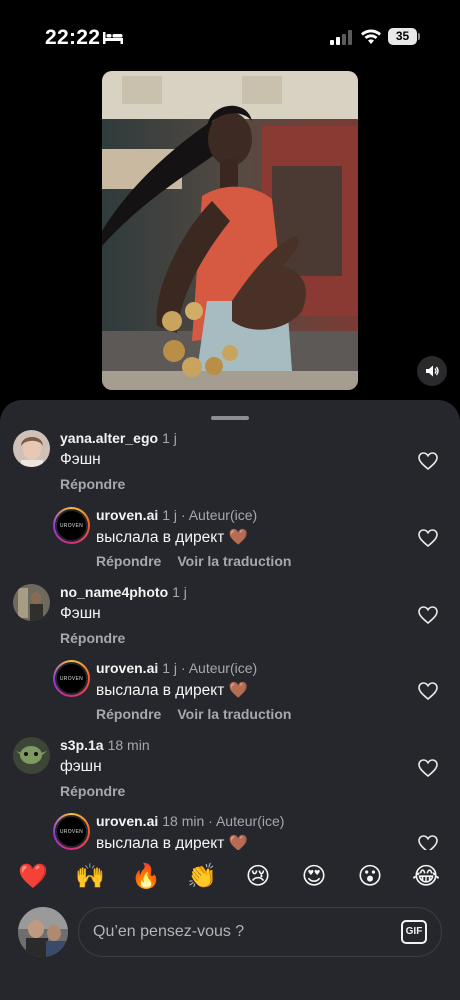 This screenshot has height=1000, width=460. I want to click on emoji-heart: ❤️, so click(33, 876).